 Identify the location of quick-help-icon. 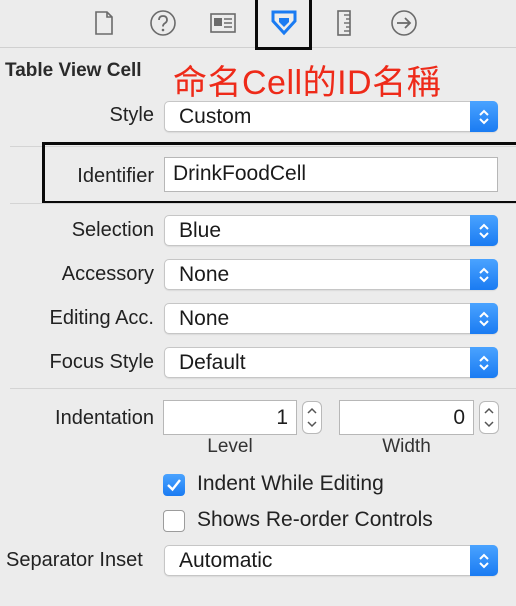
(163, 23).